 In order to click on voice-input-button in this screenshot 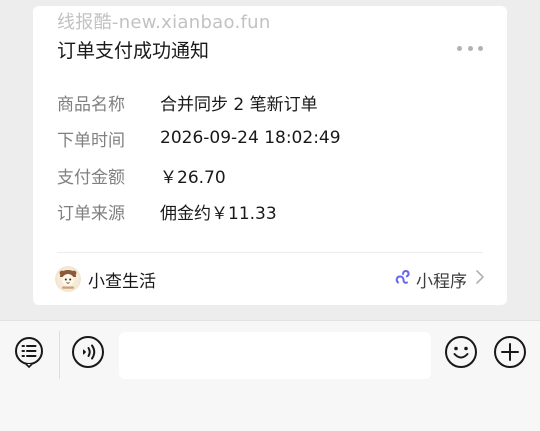, I will do `click(88, 354)`.